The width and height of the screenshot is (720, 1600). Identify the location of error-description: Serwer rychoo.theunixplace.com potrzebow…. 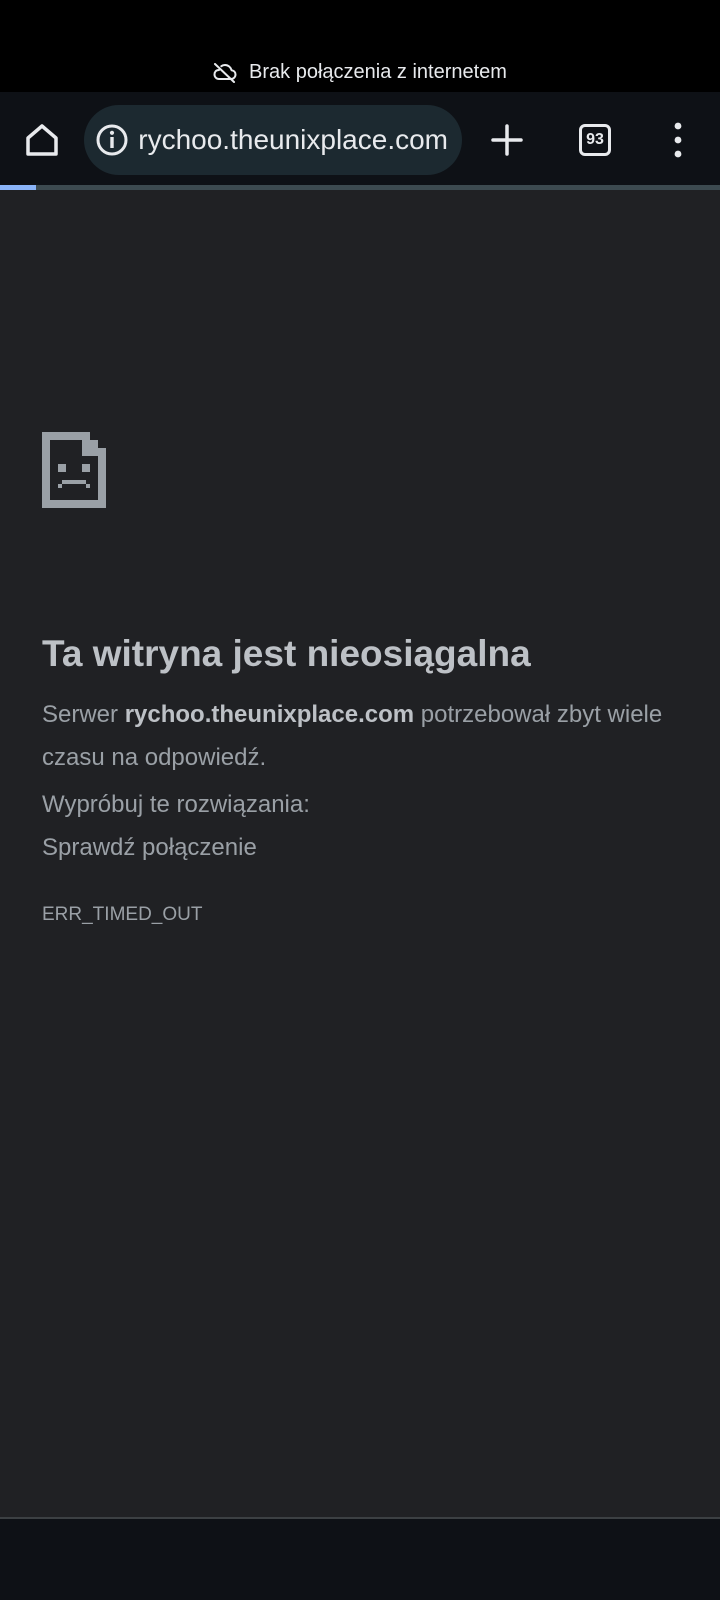
(352, 736).